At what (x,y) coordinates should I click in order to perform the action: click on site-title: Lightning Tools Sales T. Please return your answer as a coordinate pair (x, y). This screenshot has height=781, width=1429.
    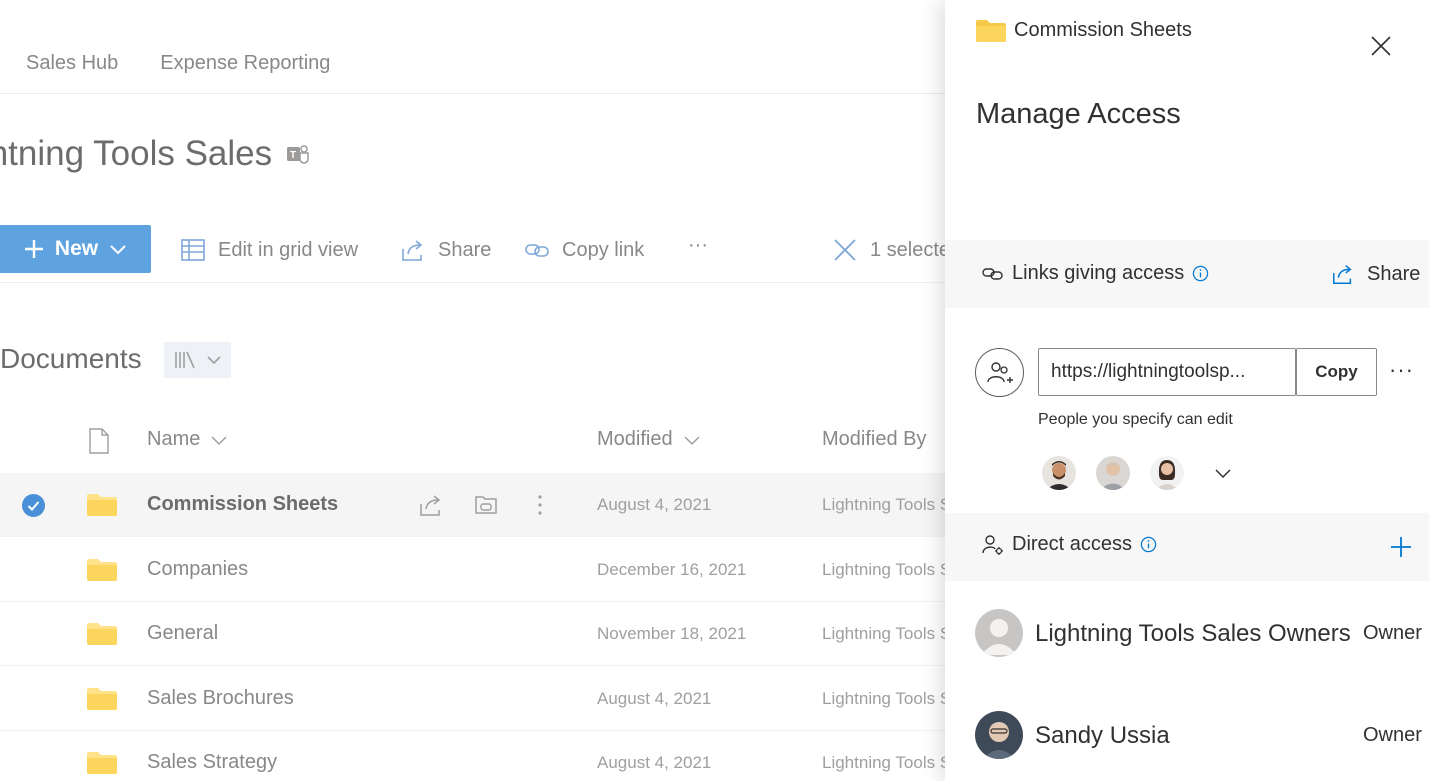
    Looking at the image, I should click on (155, 154).